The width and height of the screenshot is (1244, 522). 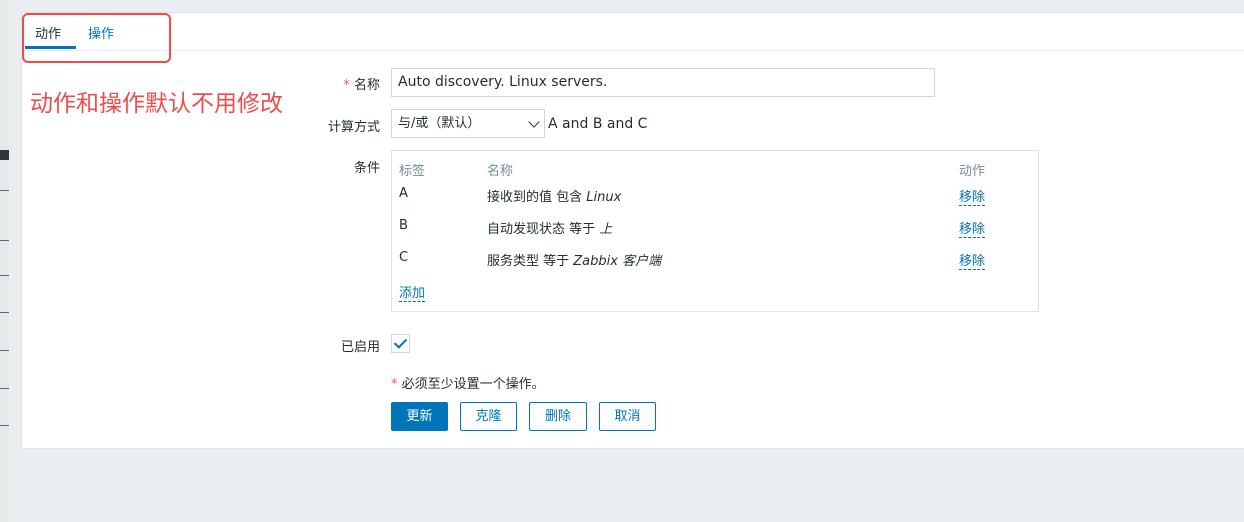 I want to click on annotation-note: 动作和操作默认不用修改, so click(x=156, y=104).